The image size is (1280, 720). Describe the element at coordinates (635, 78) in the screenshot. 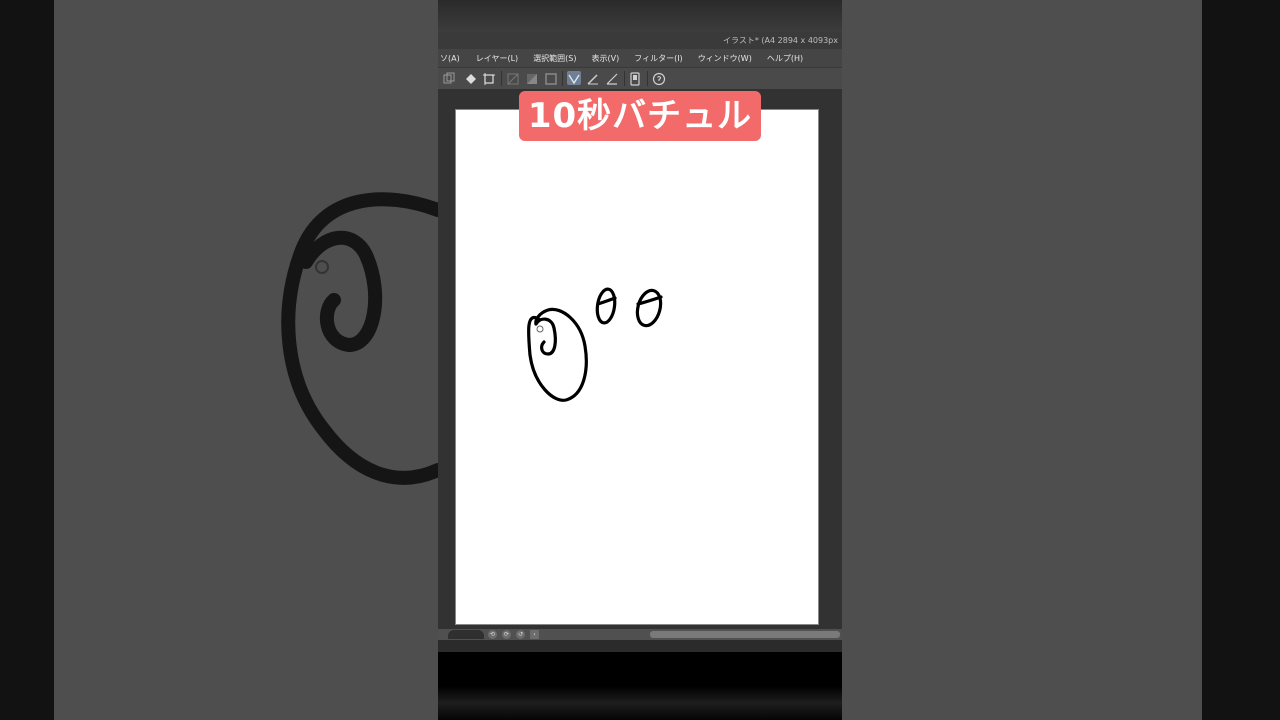

I see `phone-icon` at that location.